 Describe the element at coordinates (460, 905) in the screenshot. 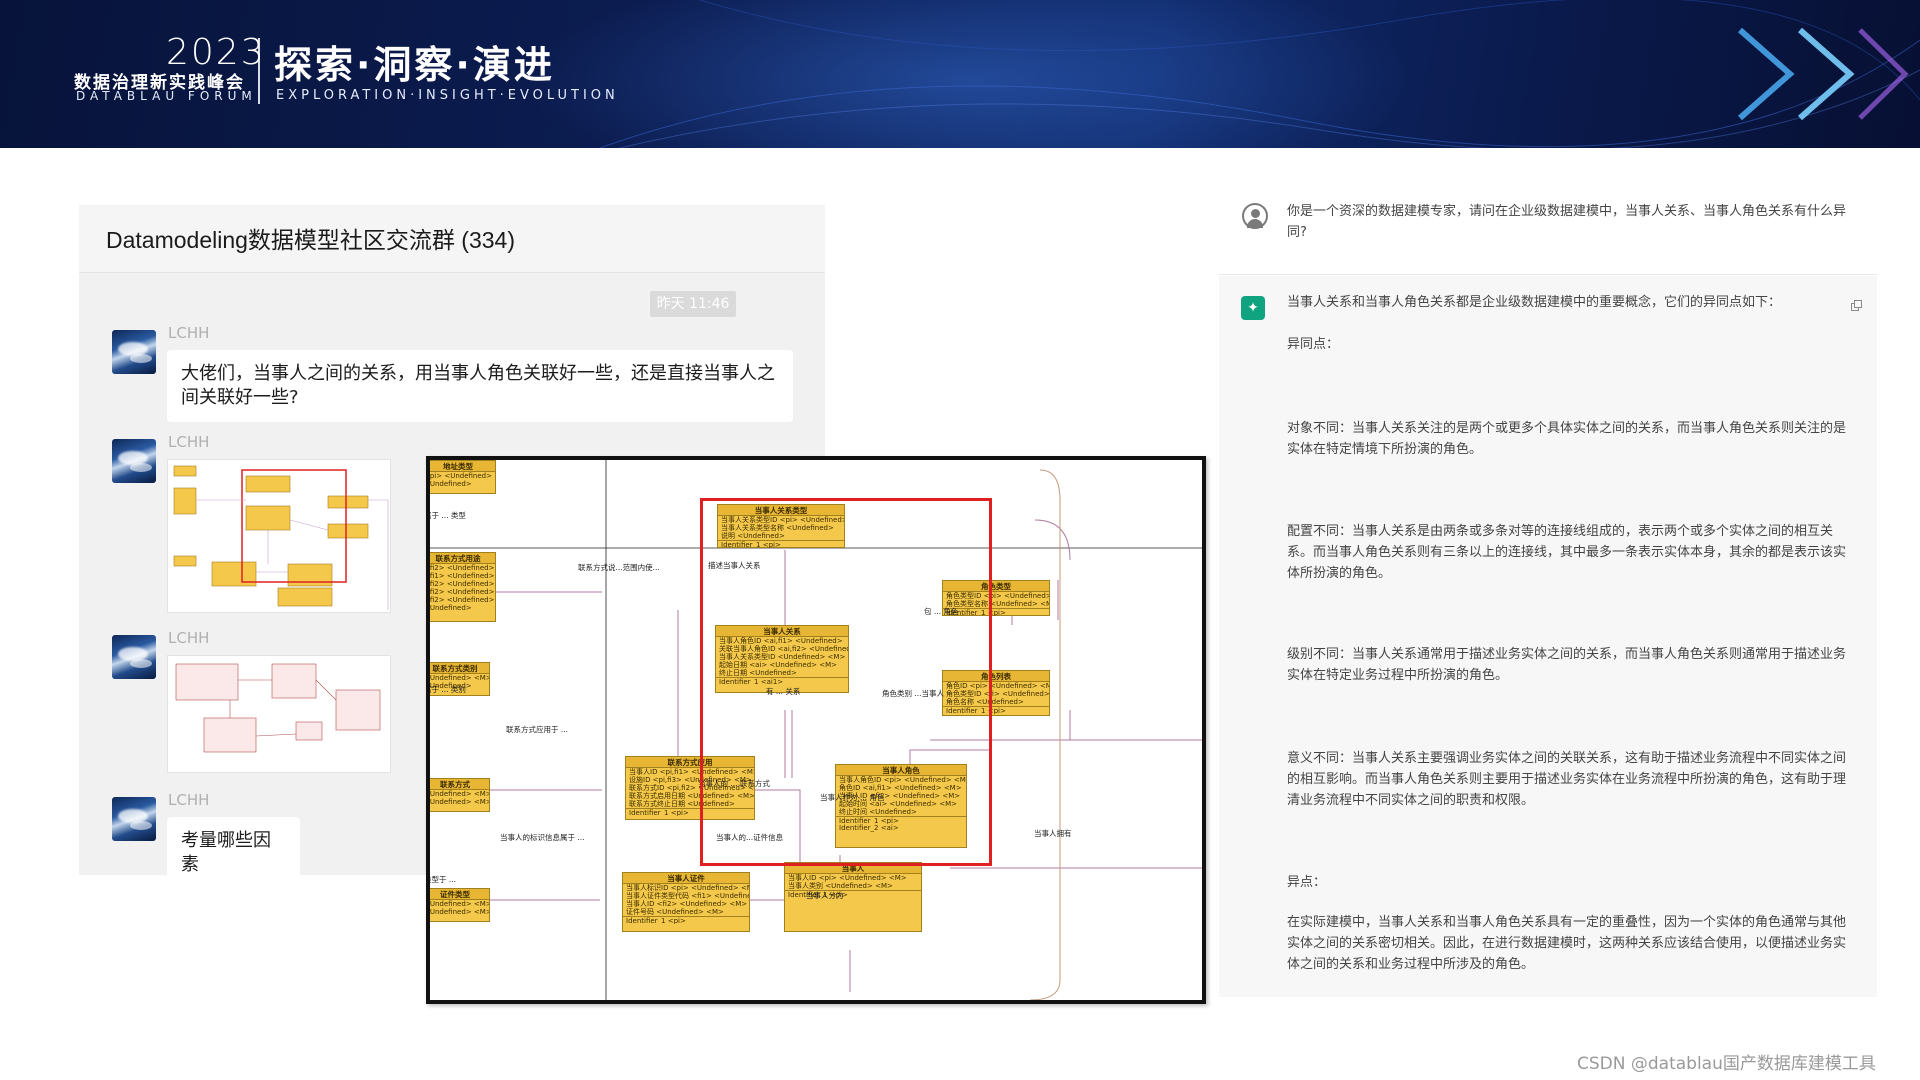

I see `entity-box: 证件类型 <Undefined> <M> <Undefined> <M>` at that location.